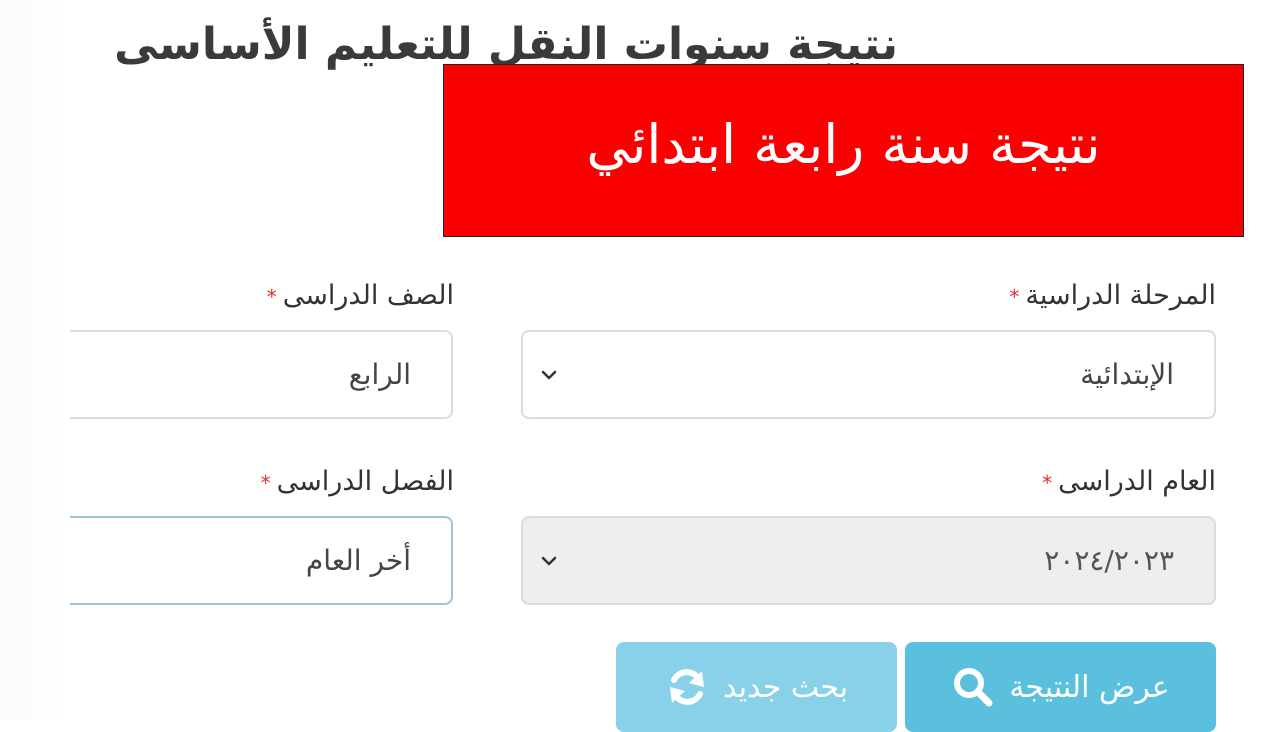 The image size is (1280, 732). I want to click on year-value: ٢٠٢٤/٢٠٢٣, so click(1109, 560).